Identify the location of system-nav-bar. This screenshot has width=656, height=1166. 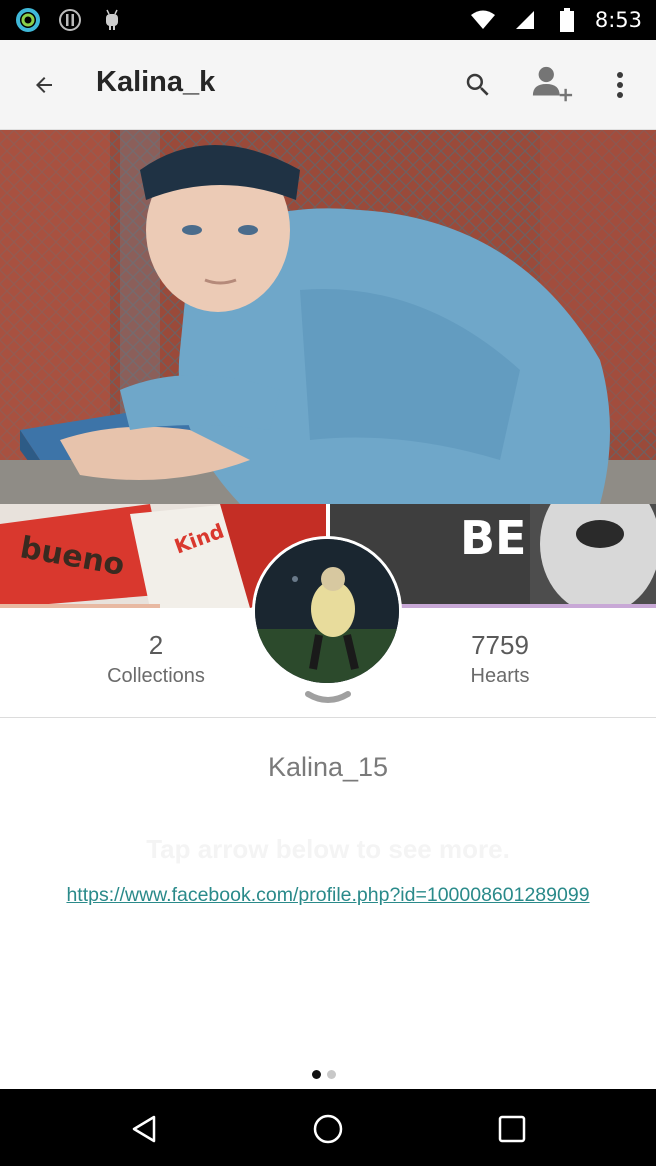
(328, 1127).